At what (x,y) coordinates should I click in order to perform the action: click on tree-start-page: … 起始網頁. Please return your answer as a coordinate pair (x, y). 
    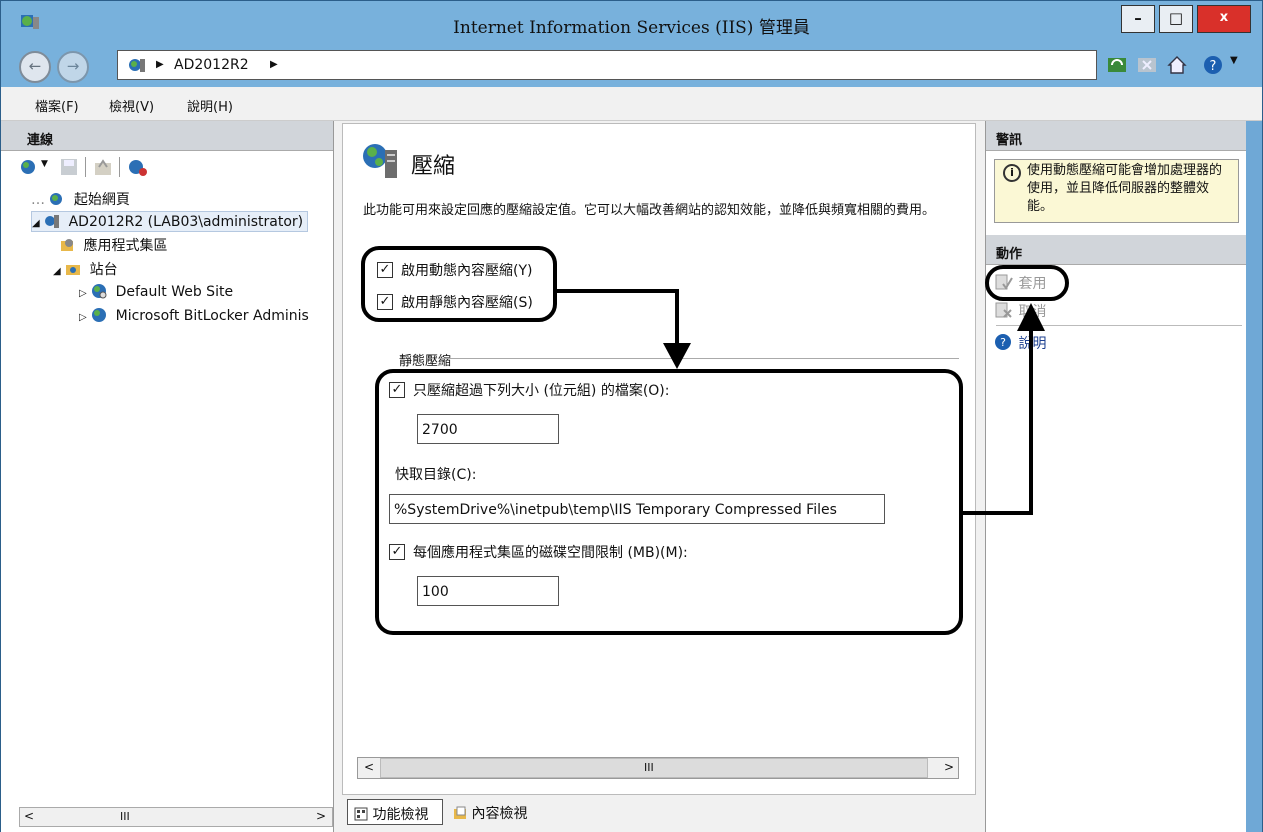
    Looking at the image, I should click on (80, 199).